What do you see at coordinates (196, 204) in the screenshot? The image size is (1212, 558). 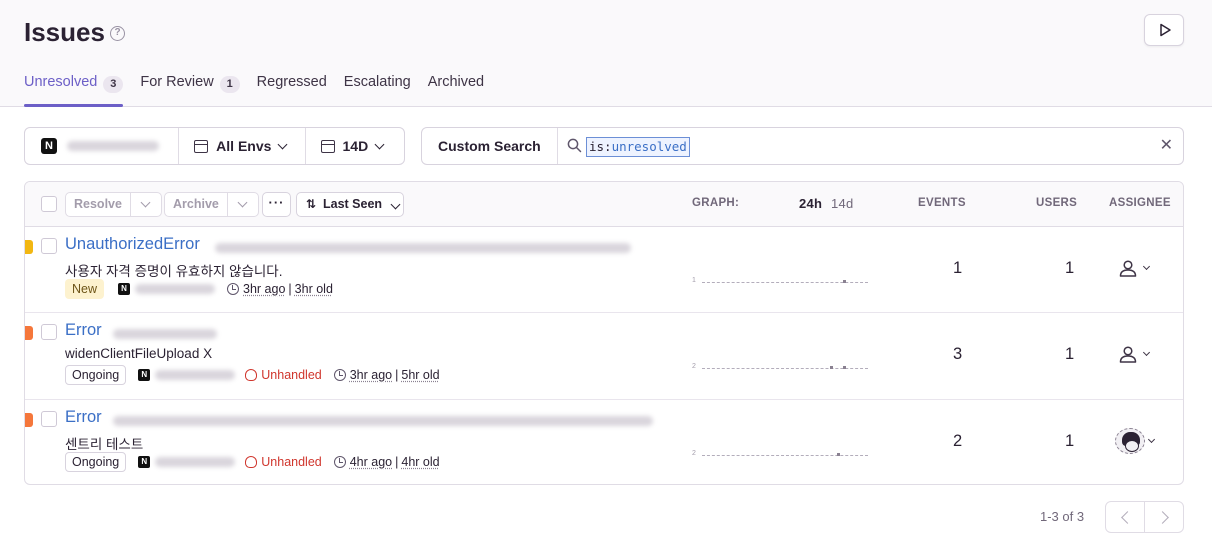 I see `archive-button: Archive` at bounding box center [196, 204].